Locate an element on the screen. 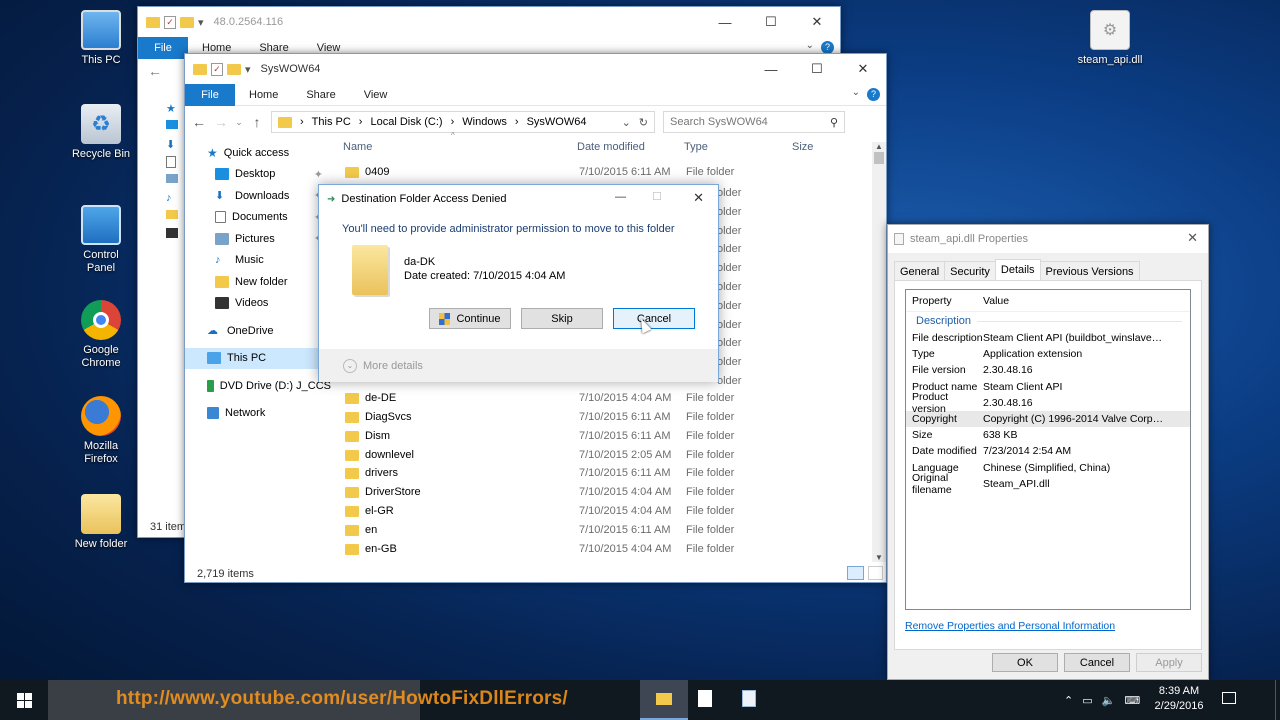 The image size is (1280, 720). breadcrumb-this-pc: This PC is located at coordinates (331, 122).